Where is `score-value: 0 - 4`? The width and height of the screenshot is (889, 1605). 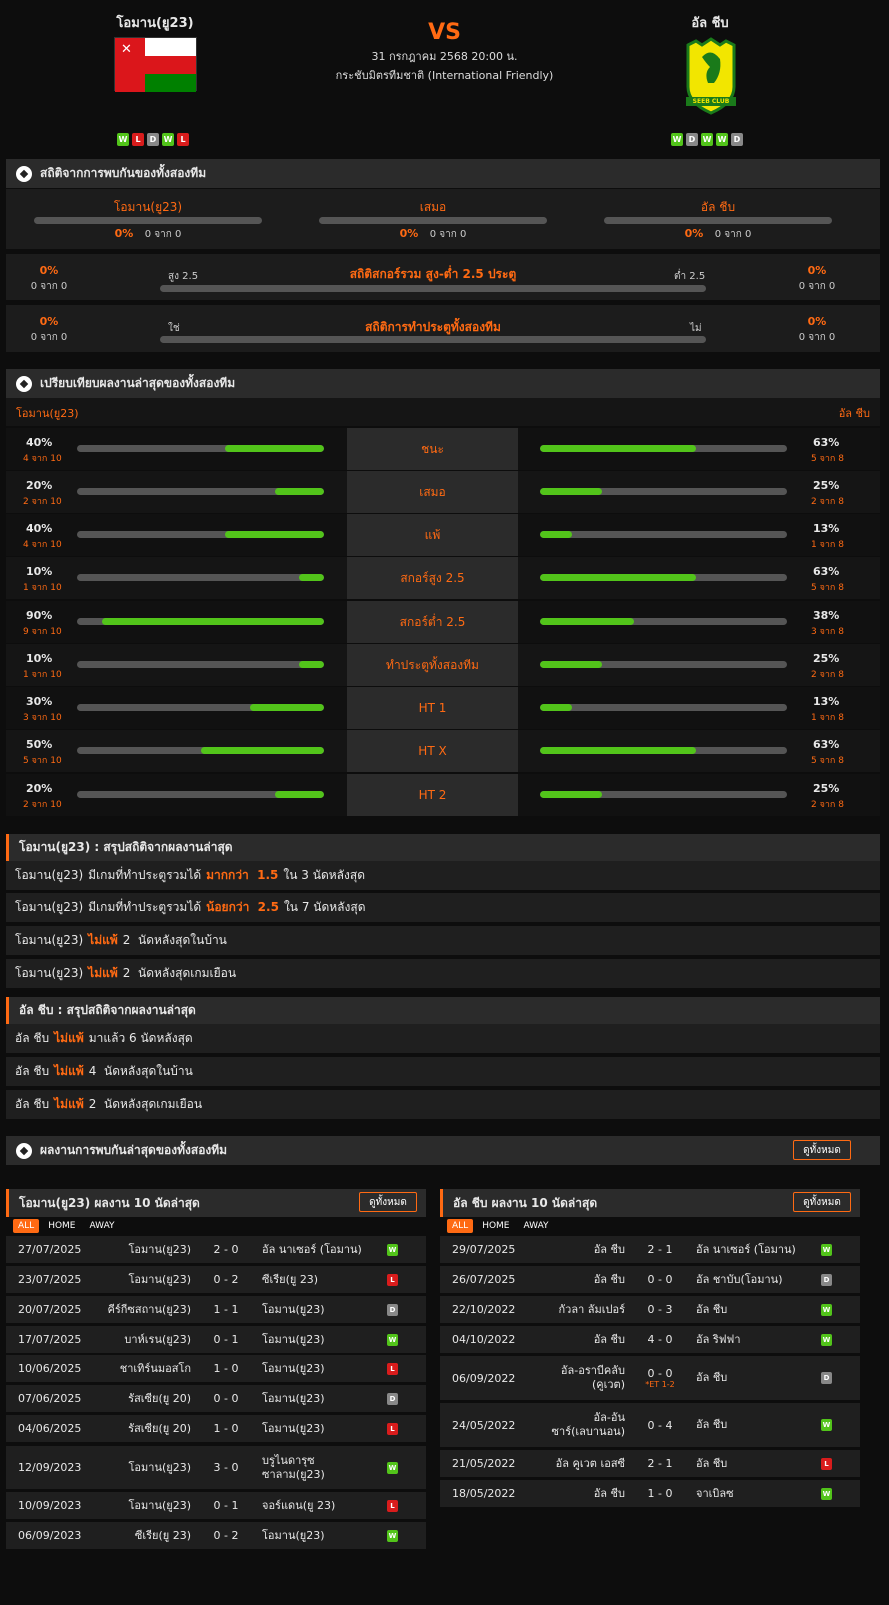
score-value: 0 - 4 is located at coordinates (660, 1425).